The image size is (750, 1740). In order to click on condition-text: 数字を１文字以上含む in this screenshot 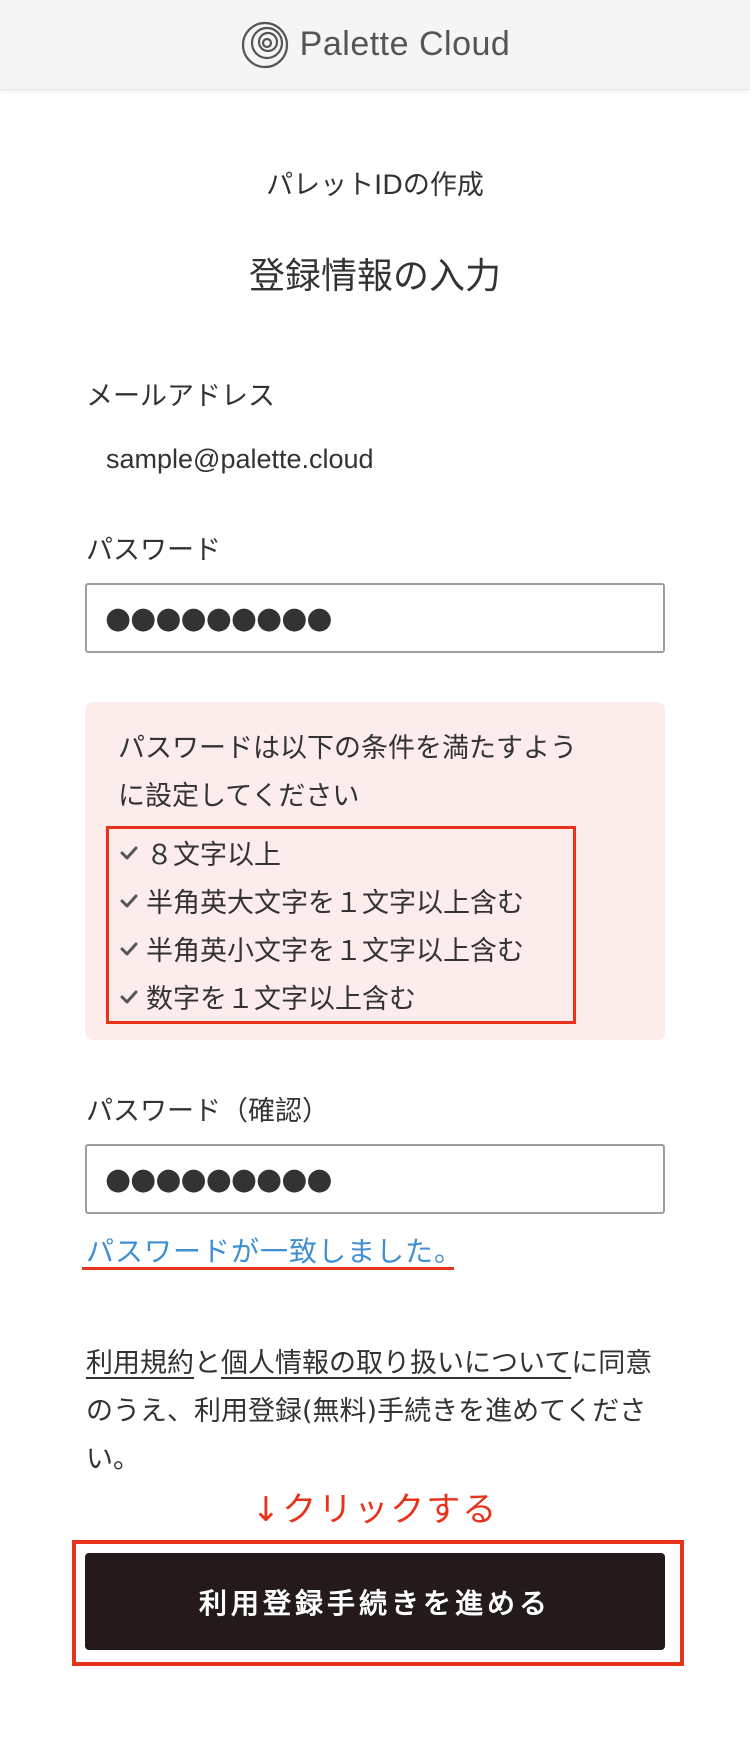, I will do `click(281, 999)`.